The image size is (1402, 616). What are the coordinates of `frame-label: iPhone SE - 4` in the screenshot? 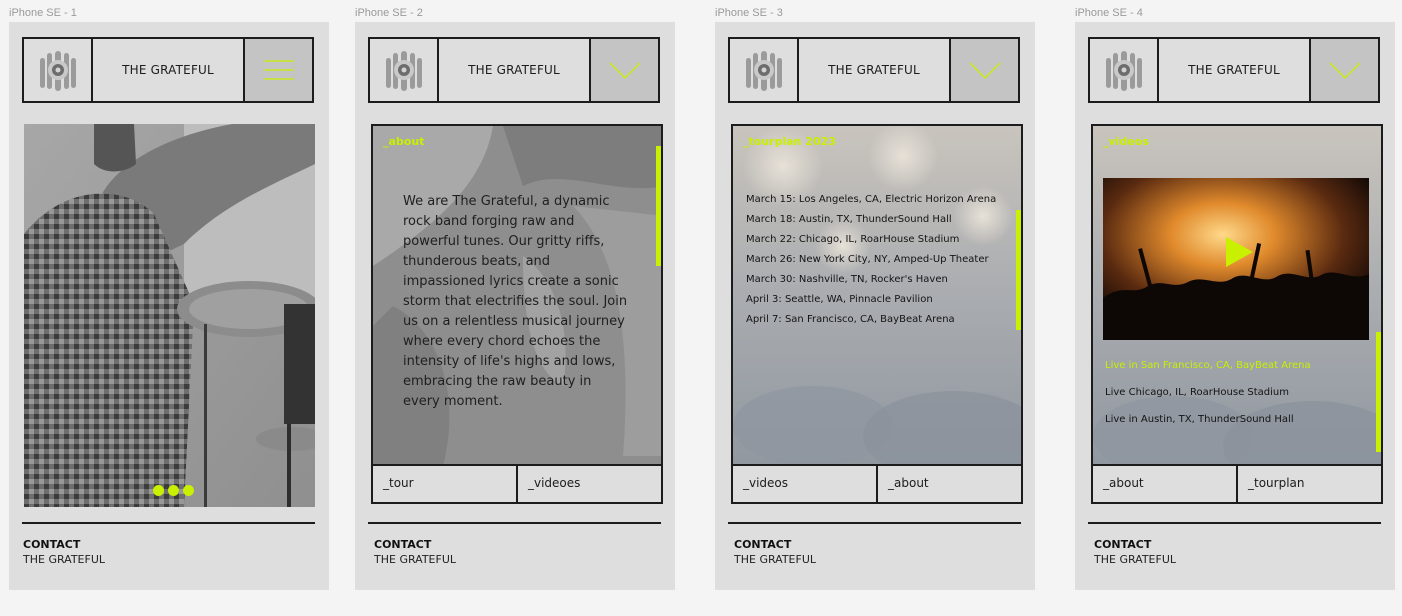 It's located at (1109, 13).